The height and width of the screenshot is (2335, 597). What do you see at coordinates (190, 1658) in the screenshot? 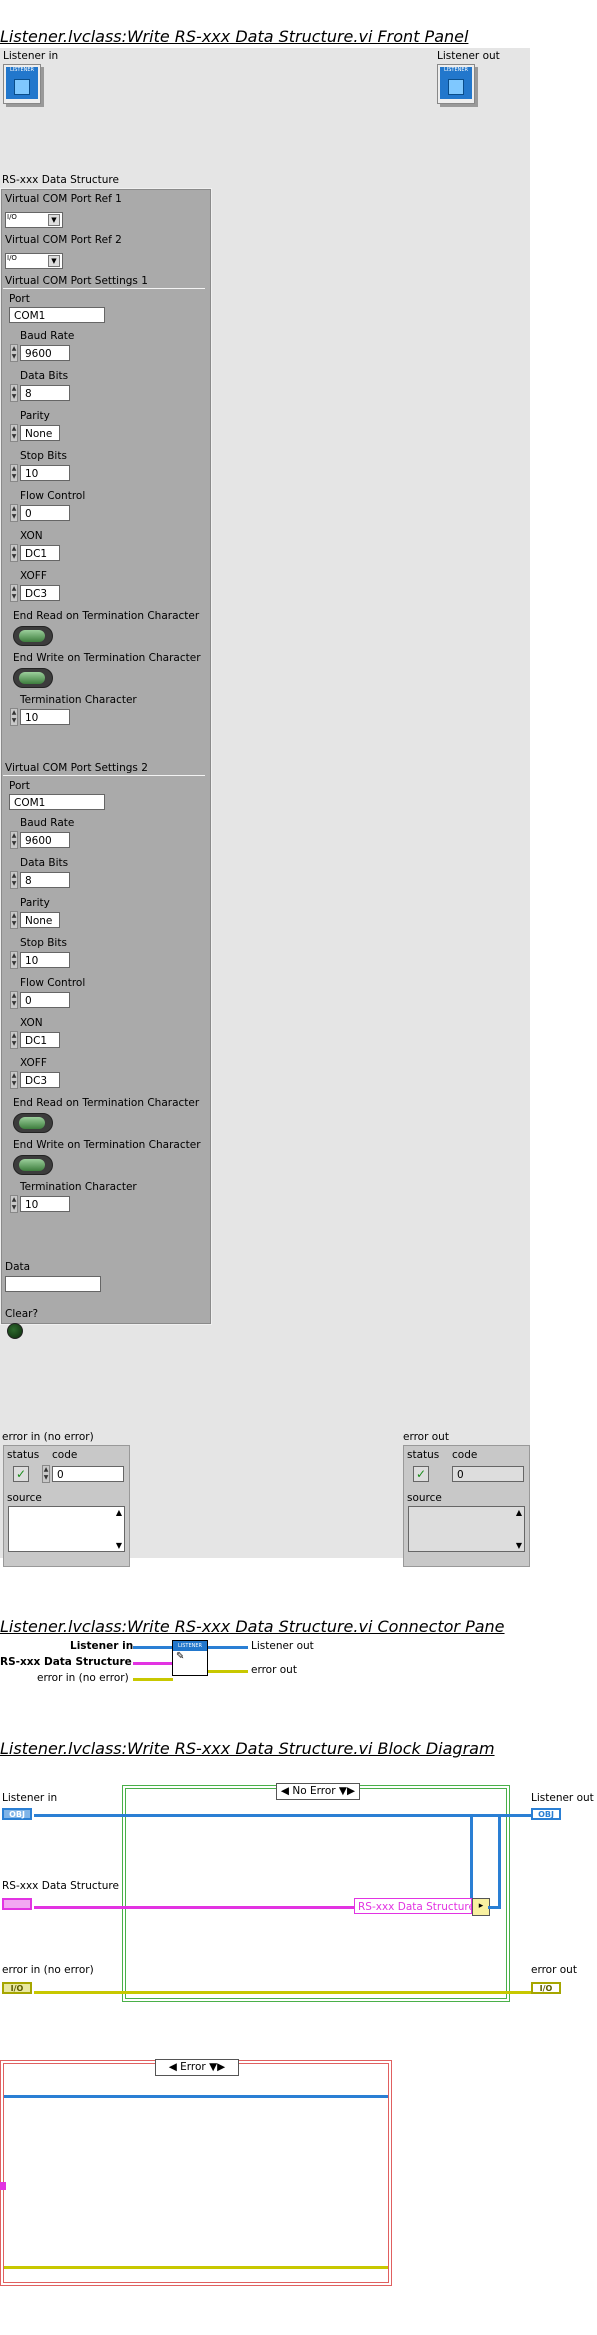
I see `cp-vi-icon: LISTENER ✎` at bounding box center [190, 1658].